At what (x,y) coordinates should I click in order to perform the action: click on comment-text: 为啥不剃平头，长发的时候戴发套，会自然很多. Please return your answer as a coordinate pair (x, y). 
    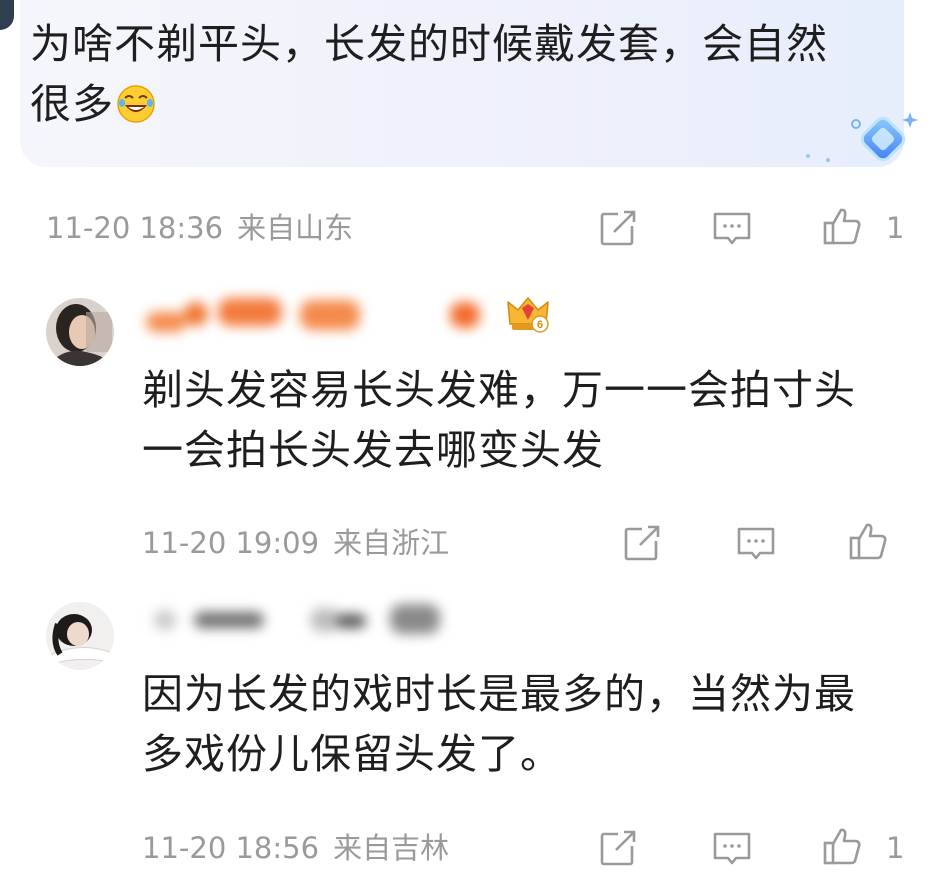
    Looking at the image, I should click on (440, 74).